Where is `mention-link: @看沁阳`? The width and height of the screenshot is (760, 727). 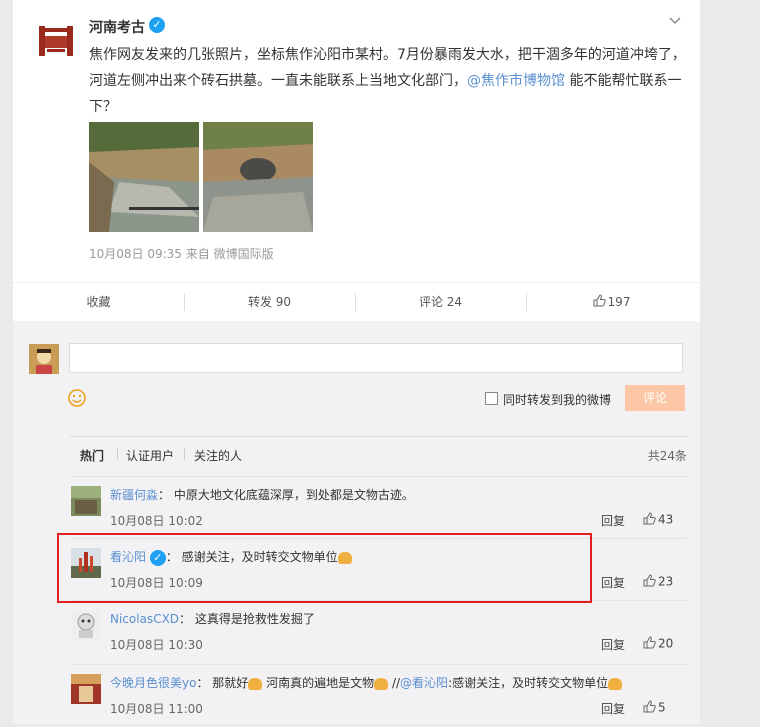 mention-link: @看沁阳 is located at coordinates (424, 683).